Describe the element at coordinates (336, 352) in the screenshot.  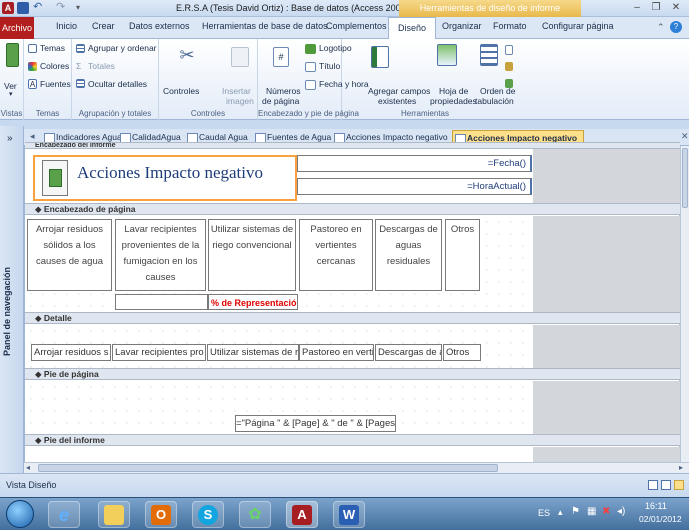
I see `detail-field: Pastoreo en verti` at that location.